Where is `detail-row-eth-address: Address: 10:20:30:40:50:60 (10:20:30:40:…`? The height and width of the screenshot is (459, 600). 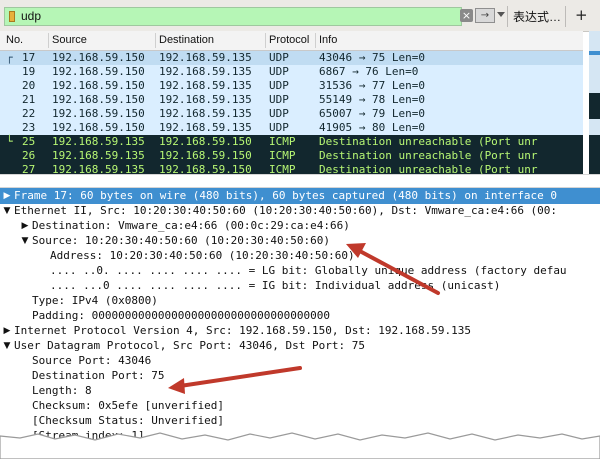
detail-row-eth-address: Address: 10:20:30:40:50:60 (10:20:30:40:… is located at coordinates (300, 256).